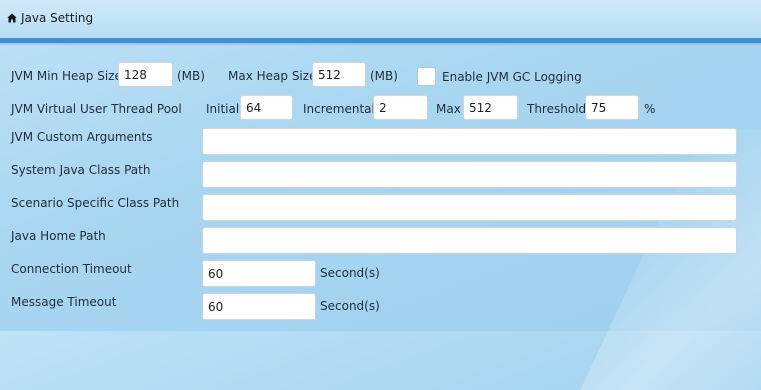  What do you see at coordinates (191, 76) in the screenshot?
I see `min-heap-unit: (MB)` at bounding box center [191, 76].